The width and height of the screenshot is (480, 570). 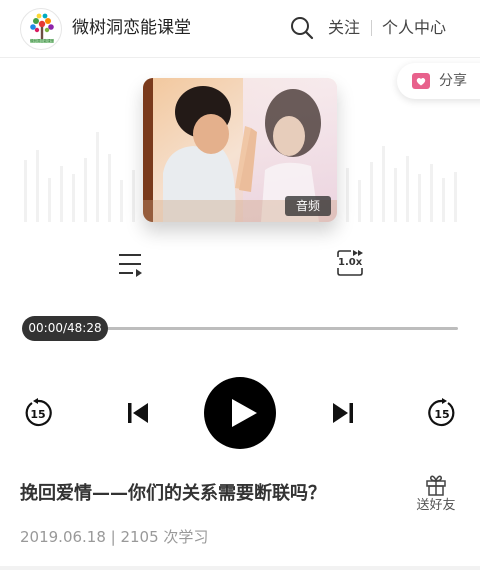 I want to click on playlist-icon, so click(x=130, y=265).